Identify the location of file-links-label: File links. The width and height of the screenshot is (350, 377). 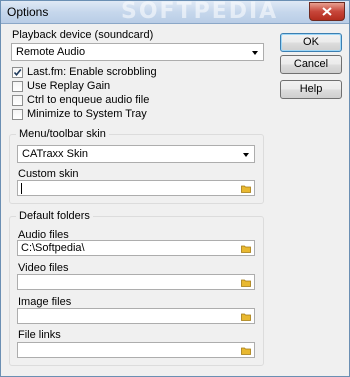
(39, 335).